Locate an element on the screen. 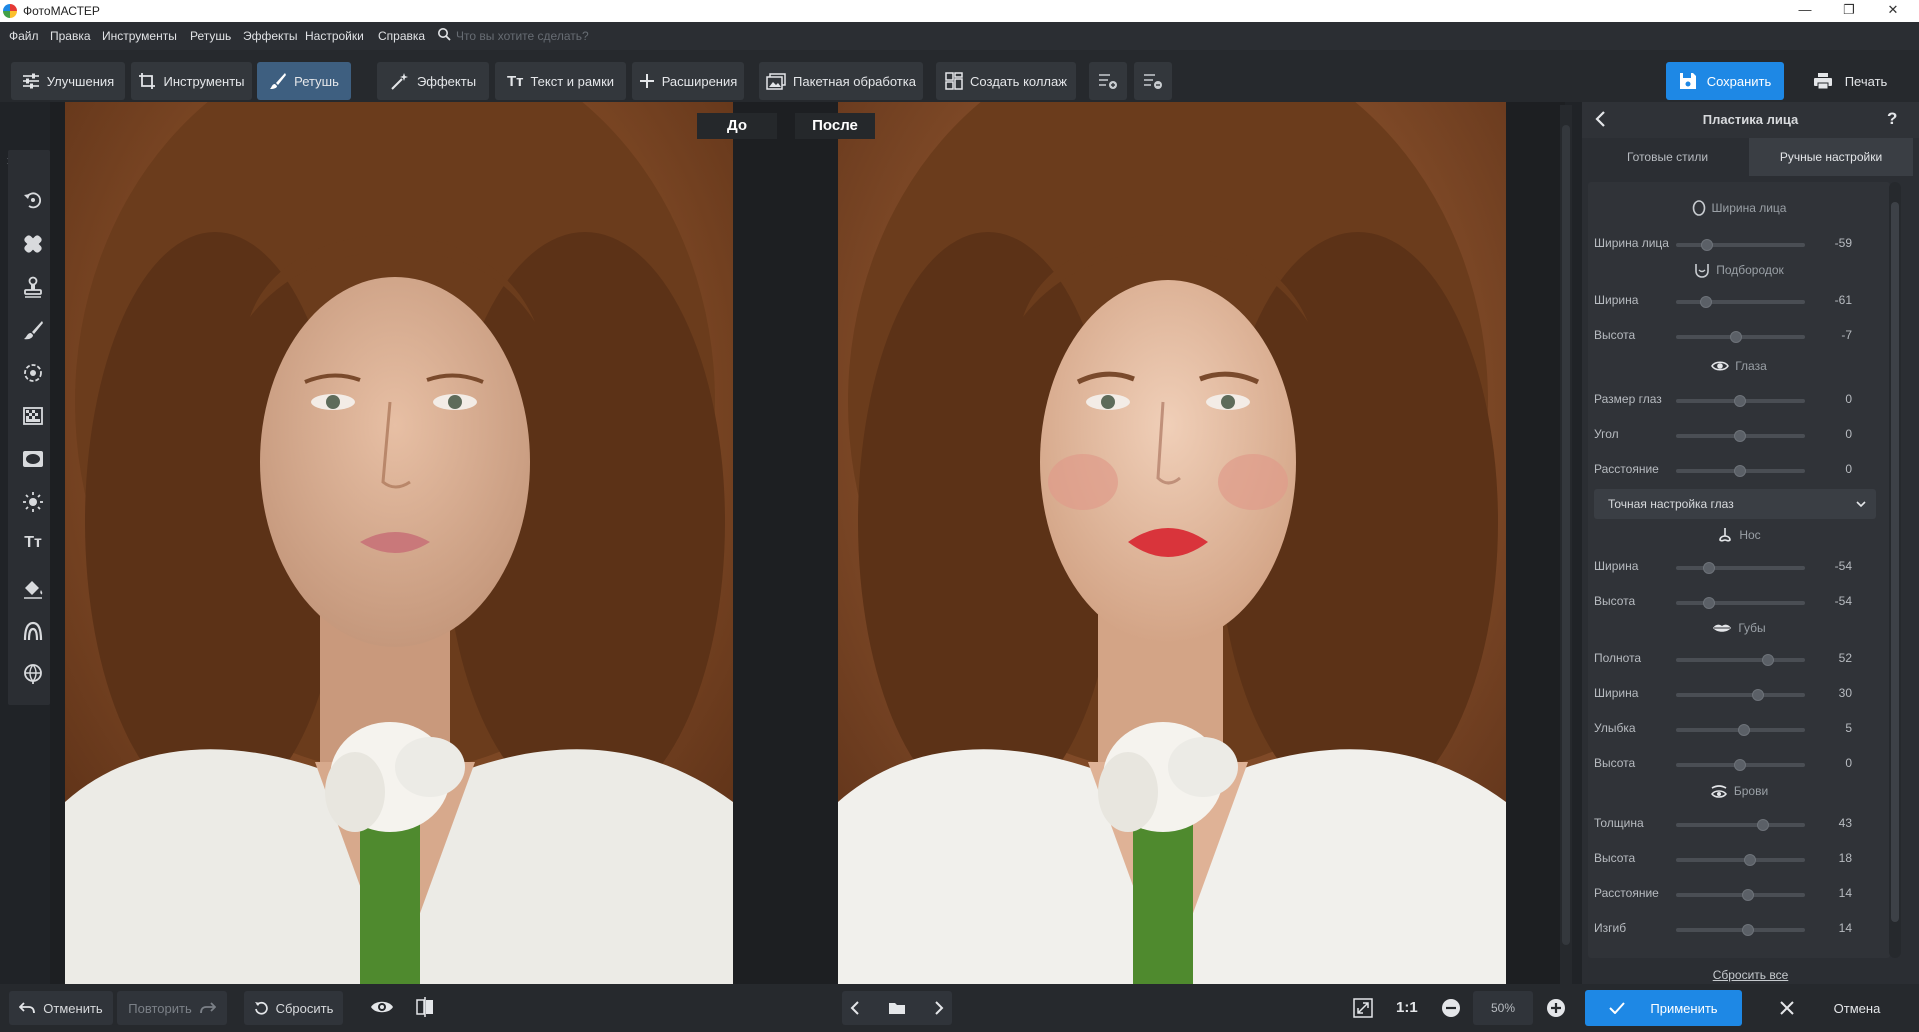  batch-processing-button: Пакетная обработка is located at coordinates (841, 81).